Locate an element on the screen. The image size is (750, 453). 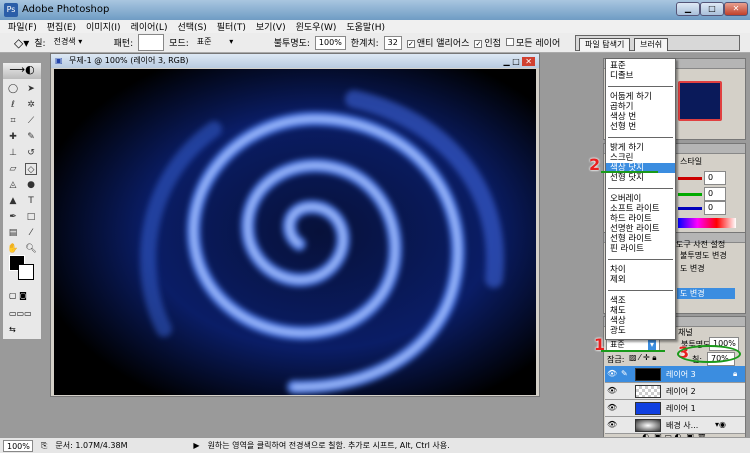
blend-mode-item: 오버레이 is located at coordinates (640, 199).